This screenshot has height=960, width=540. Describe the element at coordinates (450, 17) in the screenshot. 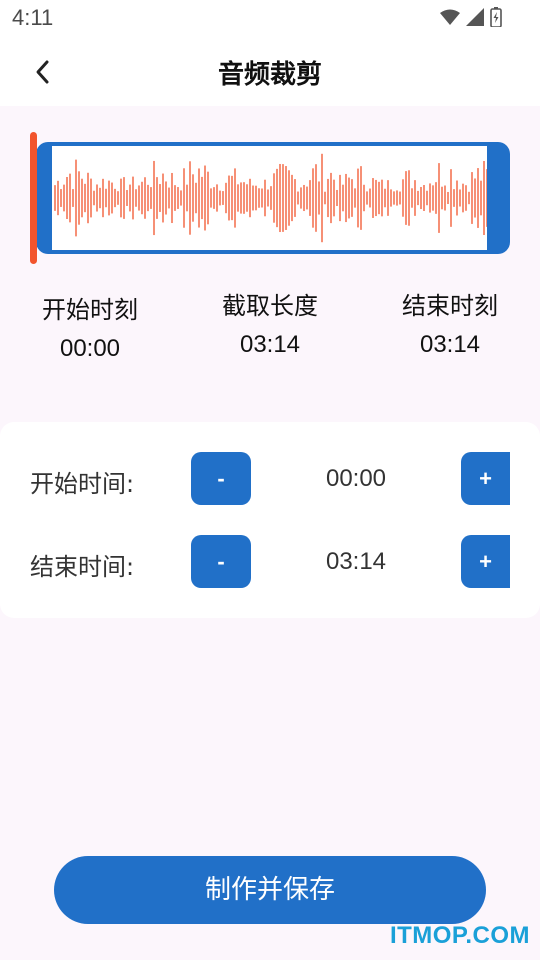

I see `wifi-icon` at that location.